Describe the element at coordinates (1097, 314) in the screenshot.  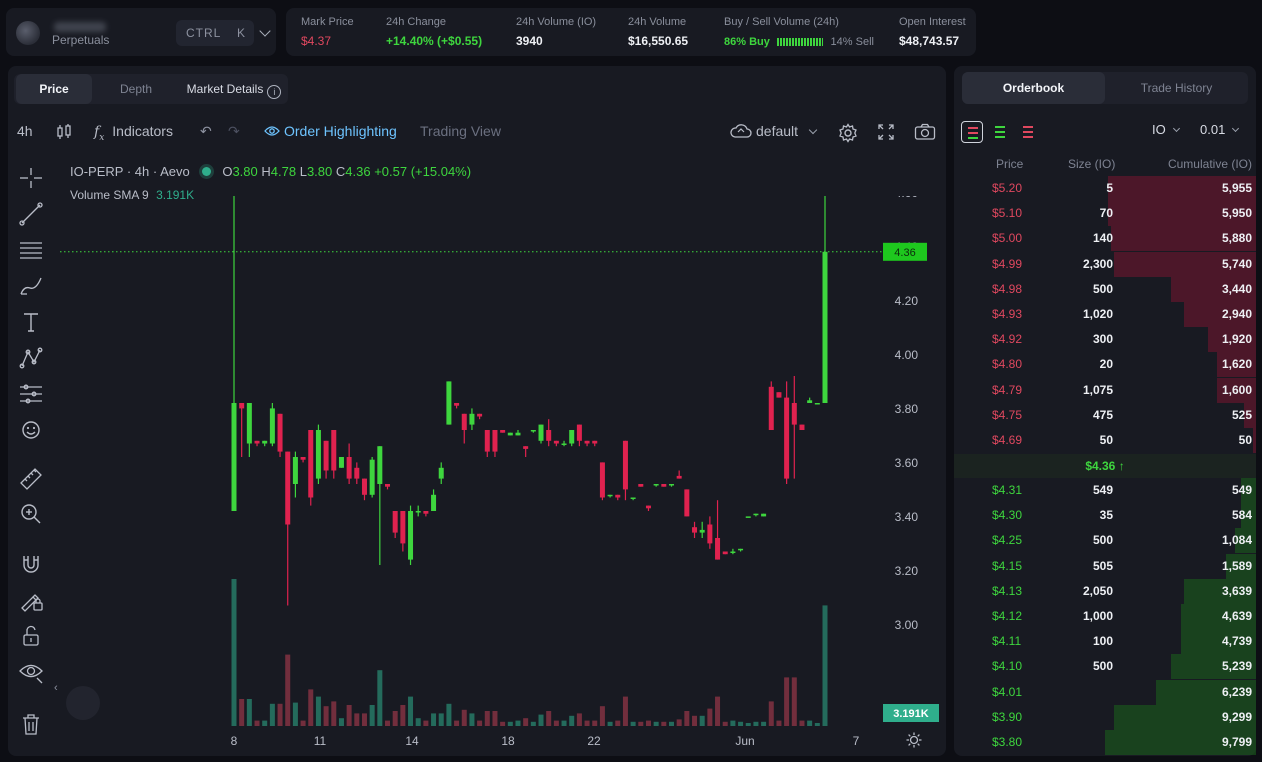
I see `row-size: 1,020` at that location.